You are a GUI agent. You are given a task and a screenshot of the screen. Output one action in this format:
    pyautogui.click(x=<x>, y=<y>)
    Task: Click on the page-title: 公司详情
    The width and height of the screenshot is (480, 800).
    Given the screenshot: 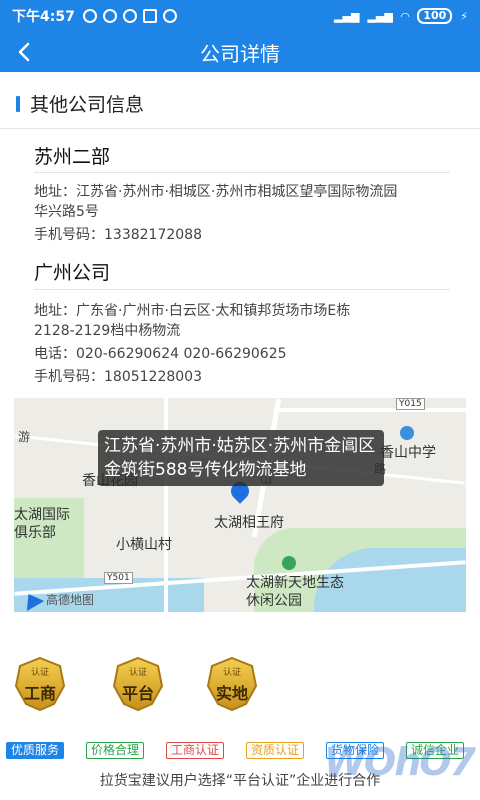 What is the action you would take?
    pyautogui.click(x=240, y=53)
    